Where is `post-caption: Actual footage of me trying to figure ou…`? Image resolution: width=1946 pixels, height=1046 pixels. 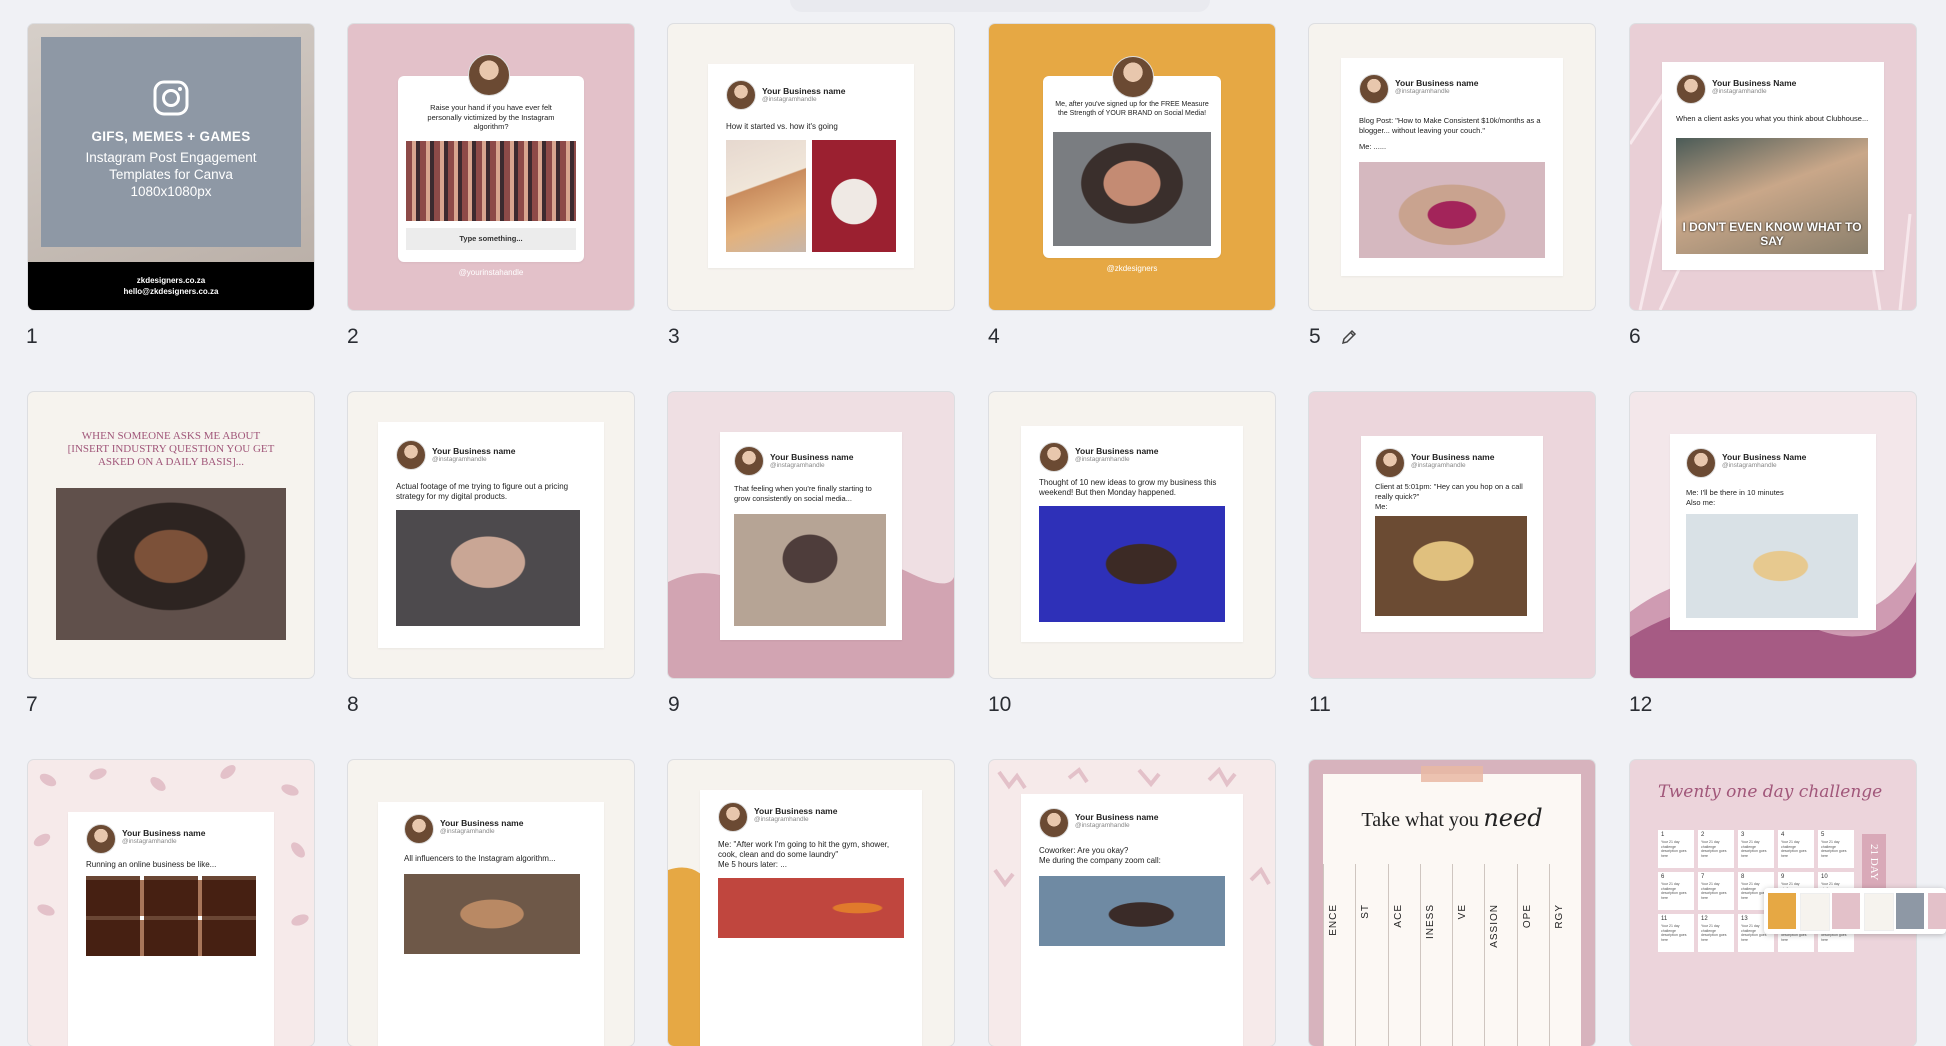
post-caption: Actual footage of me trying to figure ou… is located at coordinates (482, 491).